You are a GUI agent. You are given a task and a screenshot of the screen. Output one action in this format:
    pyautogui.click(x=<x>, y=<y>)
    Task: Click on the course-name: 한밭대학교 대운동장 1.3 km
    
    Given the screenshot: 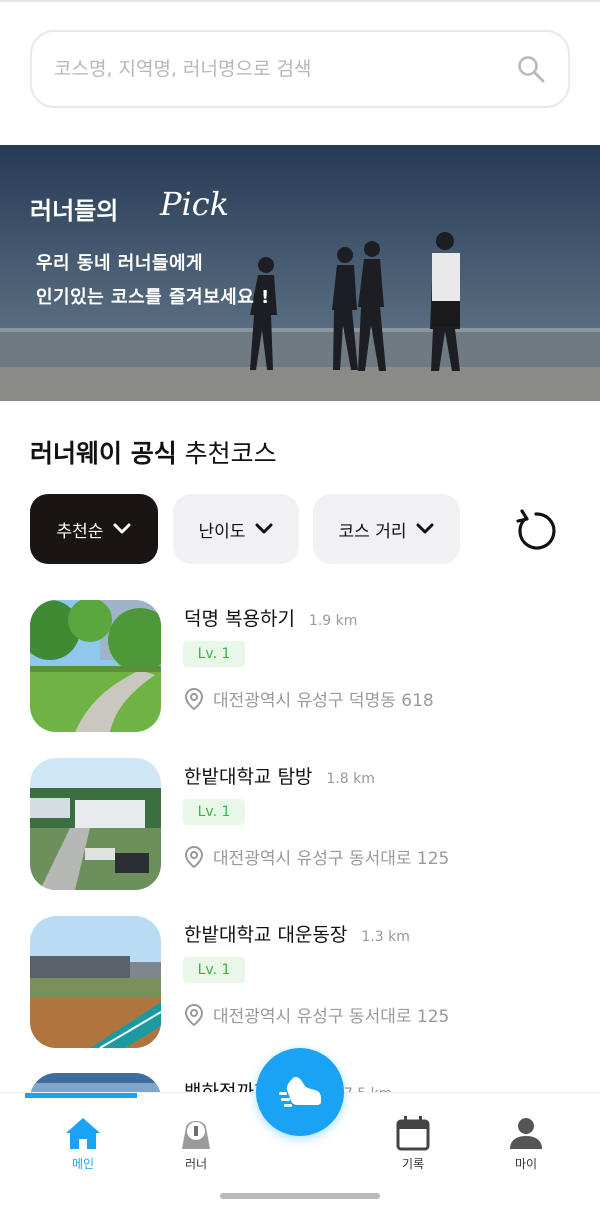 What is the action you would take?
    pyautogui.click(x=297, y=933)
    